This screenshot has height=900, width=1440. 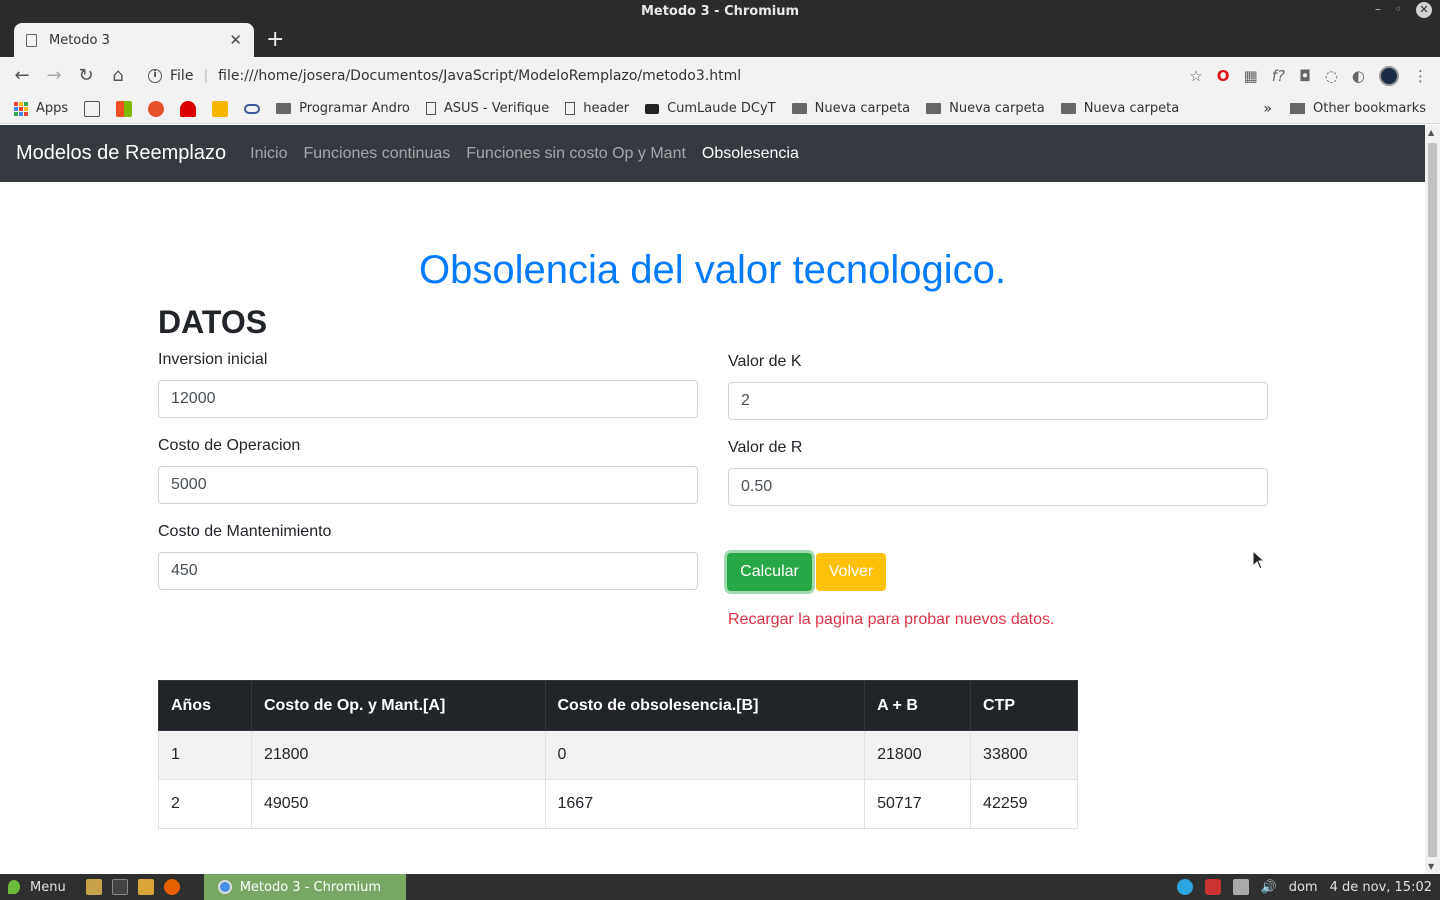 I want to click on firefox-icon, so click(x=171, y=887).